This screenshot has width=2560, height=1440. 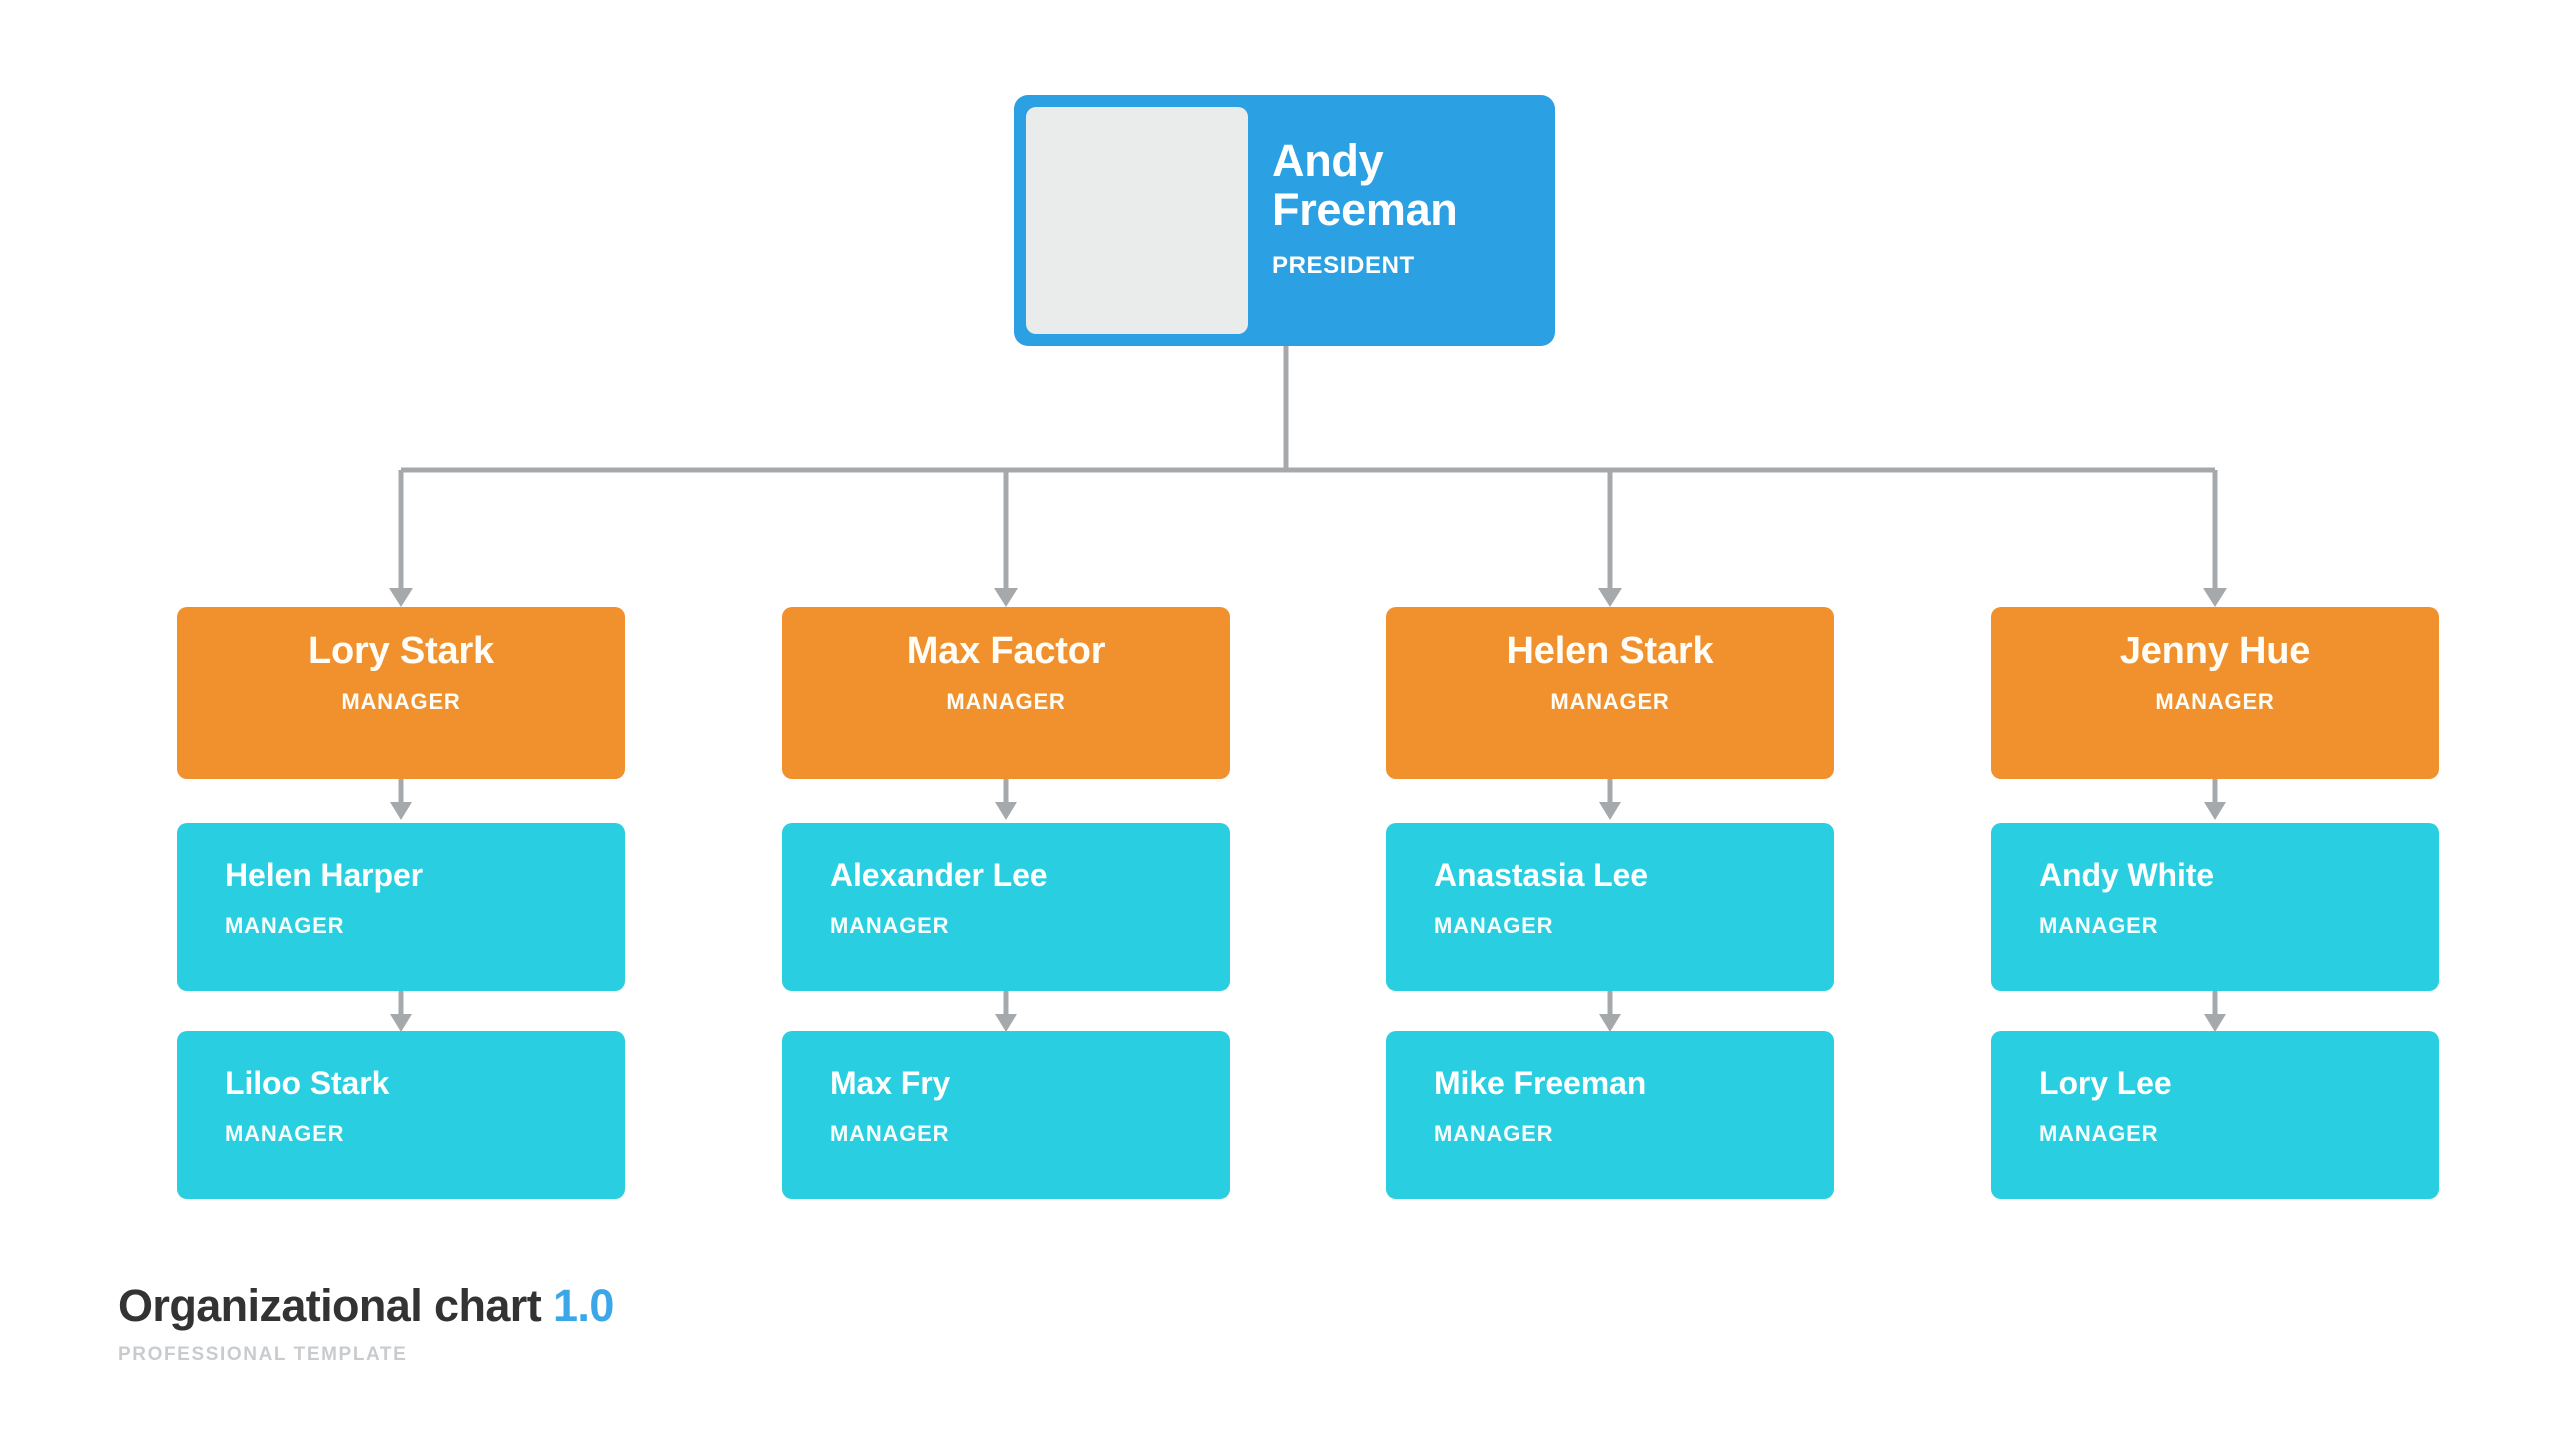 I want to click on president-name-line1: Andy, so click(x=1328, y=160).